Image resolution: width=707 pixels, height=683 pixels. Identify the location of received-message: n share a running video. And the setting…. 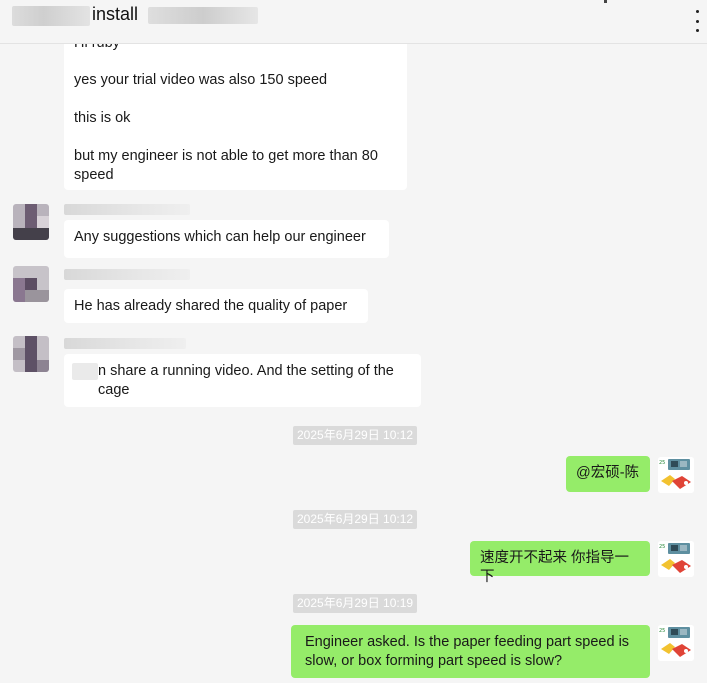
(242, 380).